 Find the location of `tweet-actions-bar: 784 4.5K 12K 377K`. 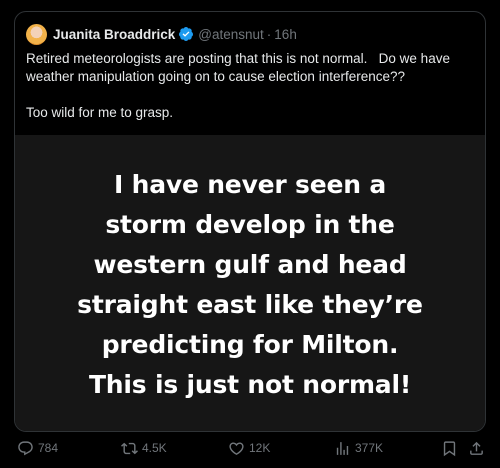

tweet-actions-bar: 784 4.5K 12K 377K is located at coordinates (250, 448).